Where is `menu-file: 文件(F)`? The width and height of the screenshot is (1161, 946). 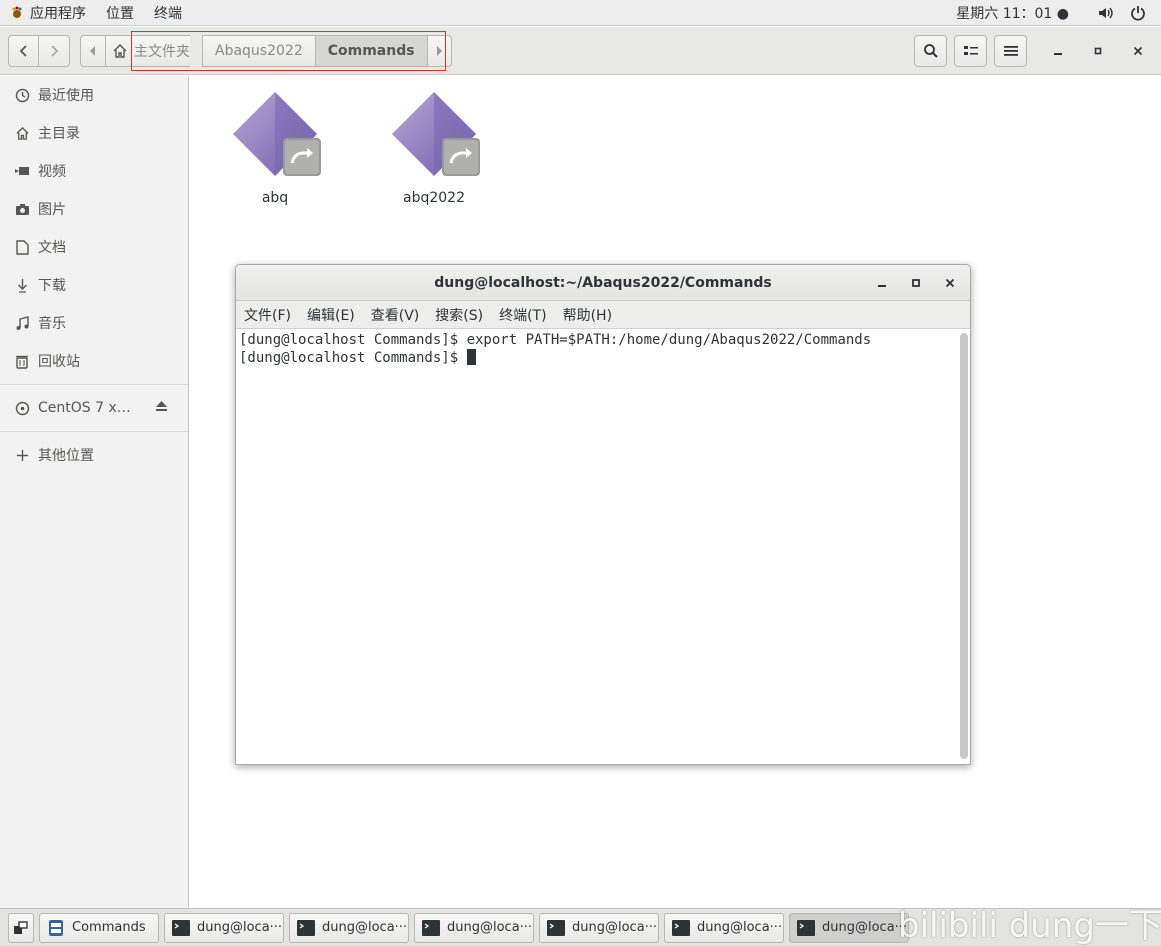 menu-file: 文件(F) is located at coordinates (267, 315).